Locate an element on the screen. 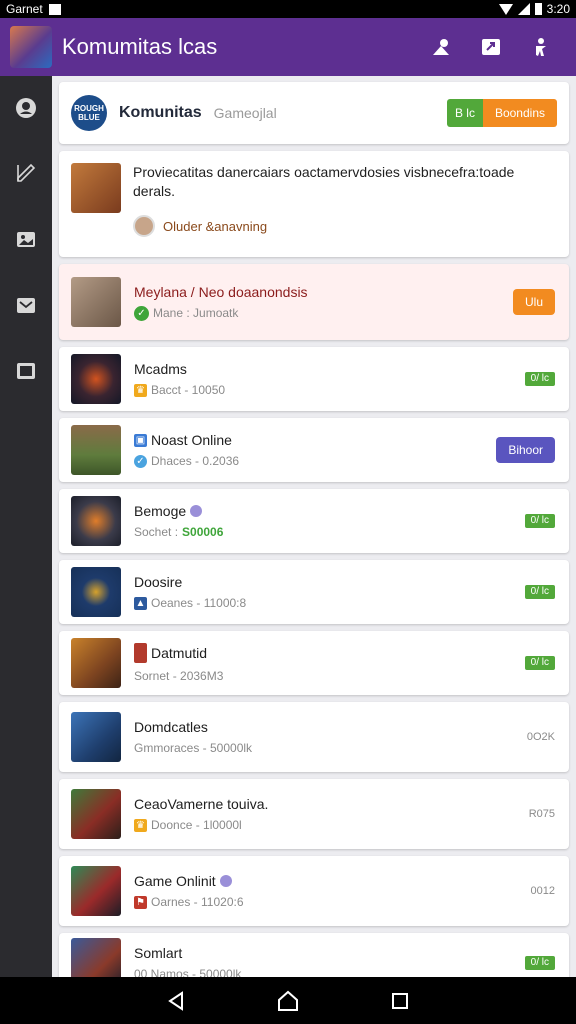 The image size is (576, 1024). description-author: Oluder &anavning is located at coordinates (345, 226).